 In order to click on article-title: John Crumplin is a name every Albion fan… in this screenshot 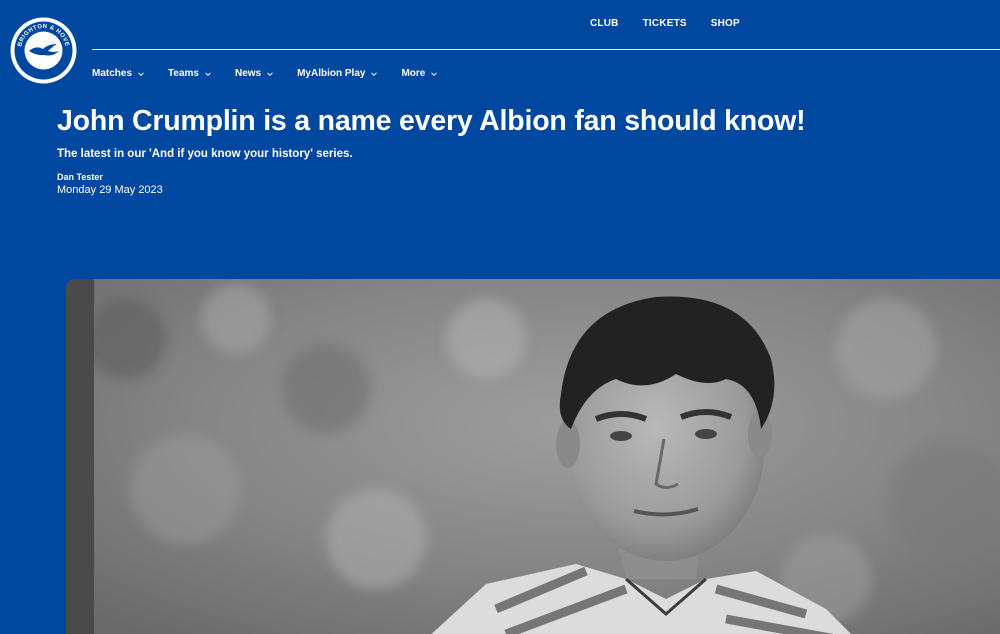, I will do `click(431, 121)`.